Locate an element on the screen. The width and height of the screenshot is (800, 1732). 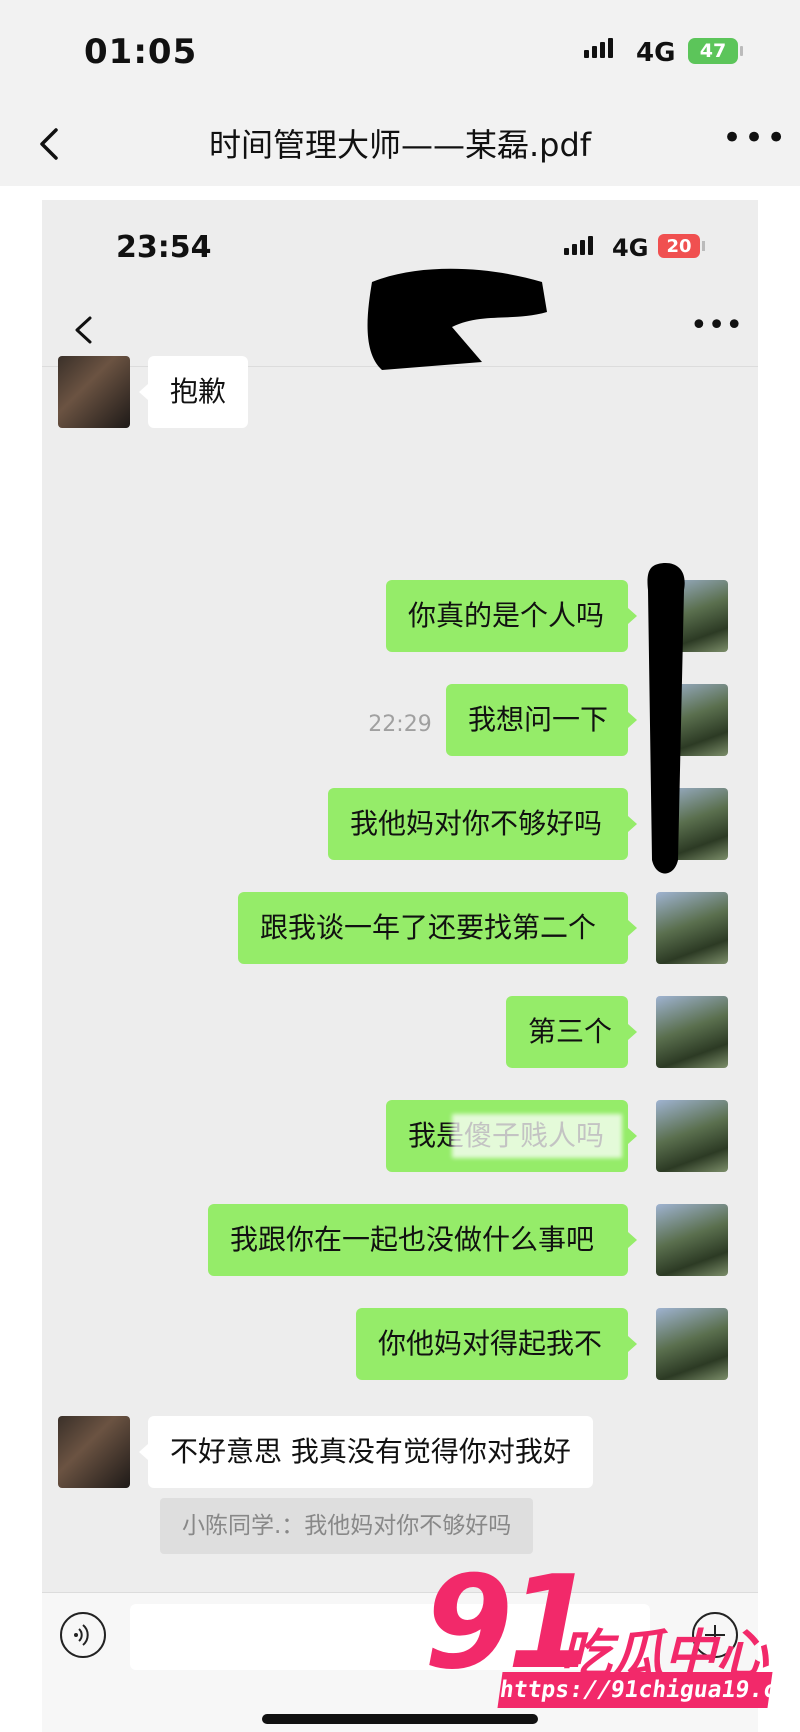
inner-battery-tip is located at coordinates (703, 246).